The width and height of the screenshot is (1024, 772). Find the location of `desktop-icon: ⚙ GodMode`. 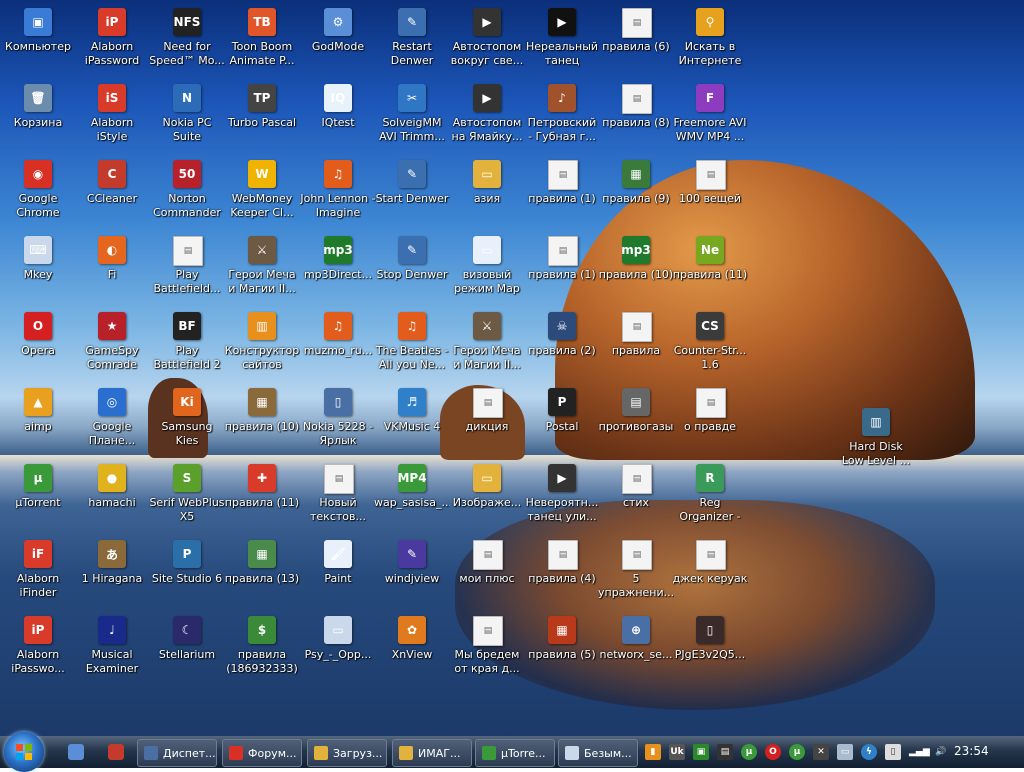

desktop-icon: ⚙ GodMode is located at coordinates (338, 44).